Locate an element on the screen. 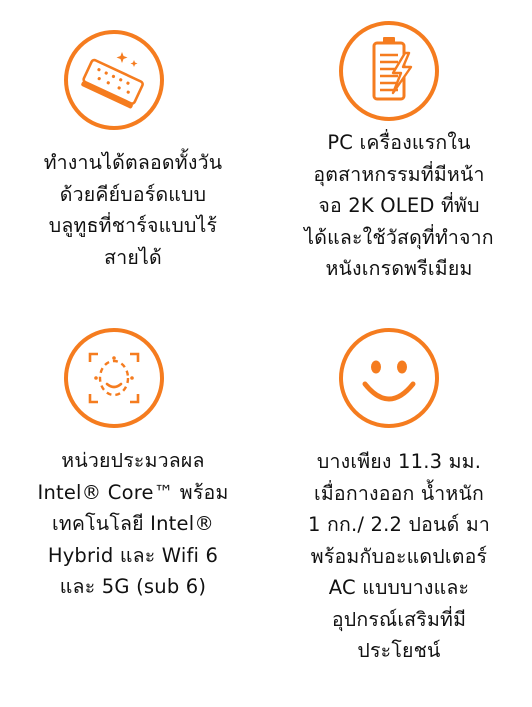 This screenshot has height=707, width=532. caption-line: Hybrid และ Wifi 6 is located at coordinates (133, 555).